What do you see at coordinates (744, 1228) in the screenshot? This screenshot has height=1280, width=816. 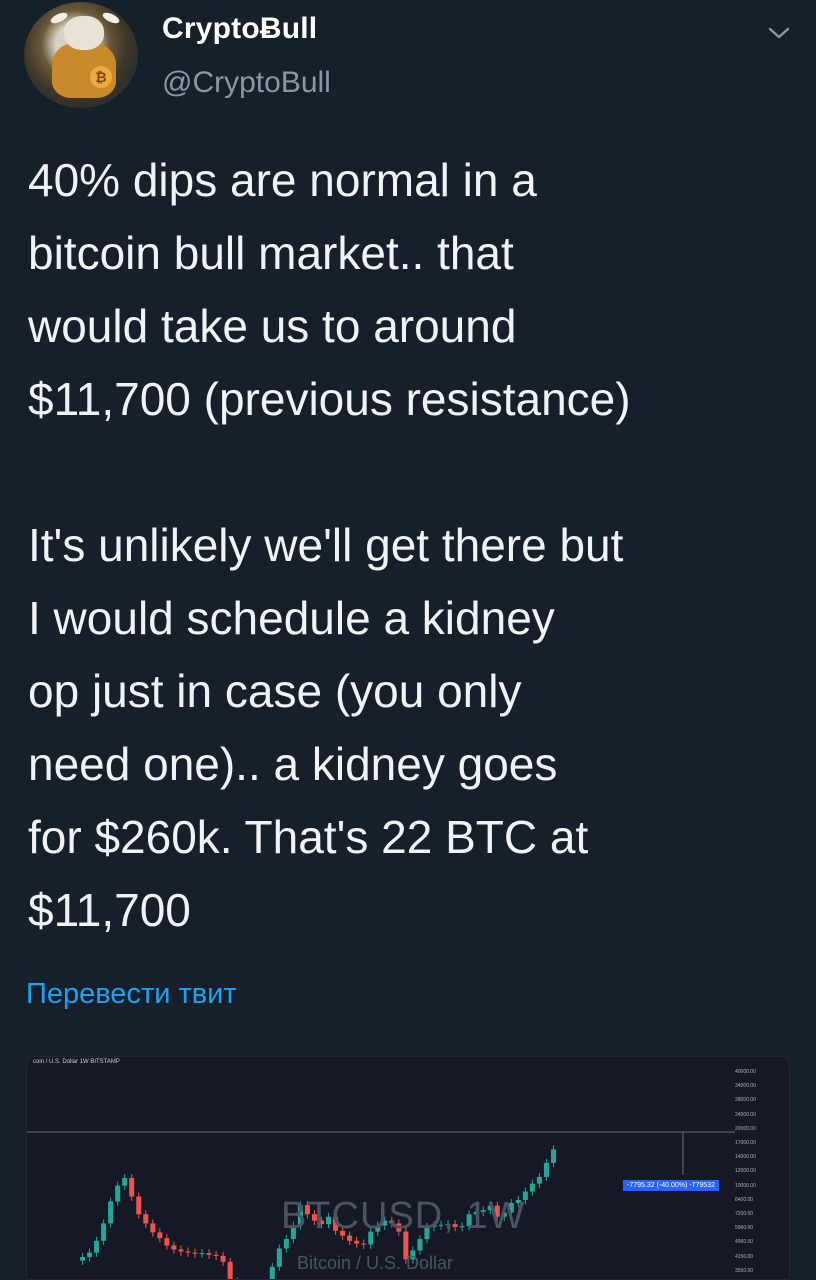 I see `axis-tick-label: 5960.00` at bounding box center [744, 1228].